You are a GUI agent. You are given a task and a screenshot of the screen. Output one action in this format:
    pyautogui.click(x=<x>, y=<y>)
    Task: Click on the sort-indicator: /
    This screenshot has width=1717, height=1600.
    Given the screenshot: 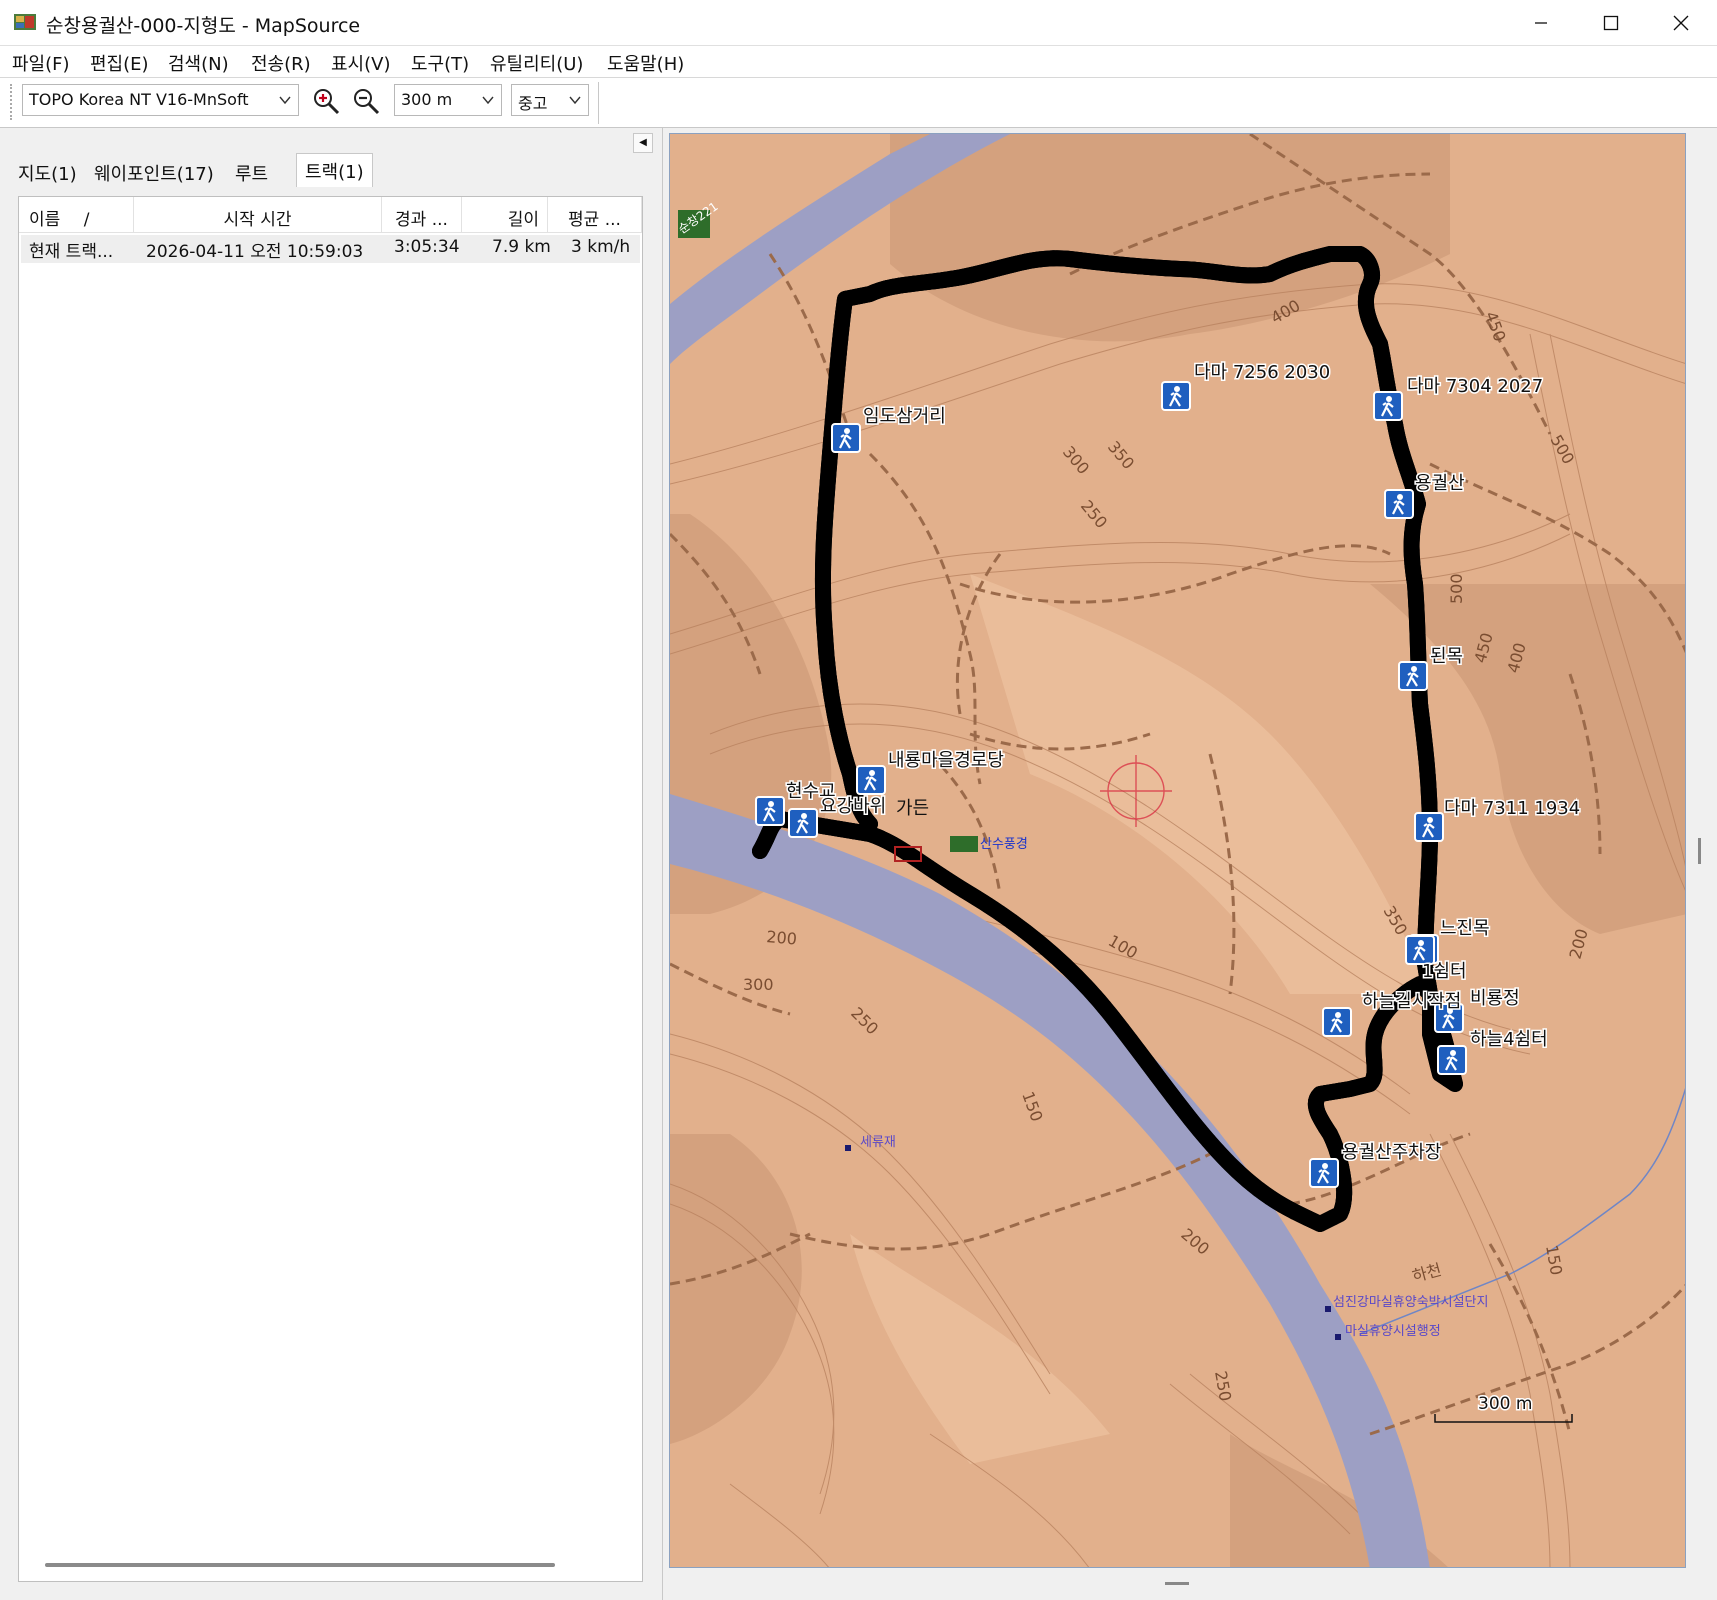 What is the action you would take?
    pyautogui.click(x=86, y=220)
    